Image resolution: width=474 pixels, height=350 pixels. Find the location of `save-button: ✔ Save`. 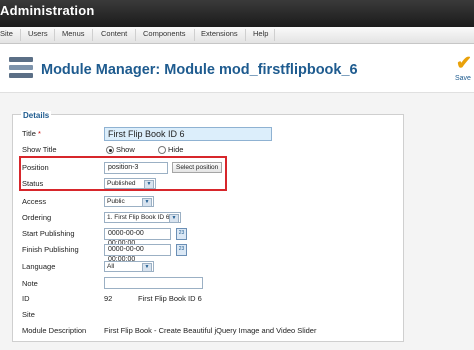

save-button: ✔ Save is located at coordinates (463, 72).